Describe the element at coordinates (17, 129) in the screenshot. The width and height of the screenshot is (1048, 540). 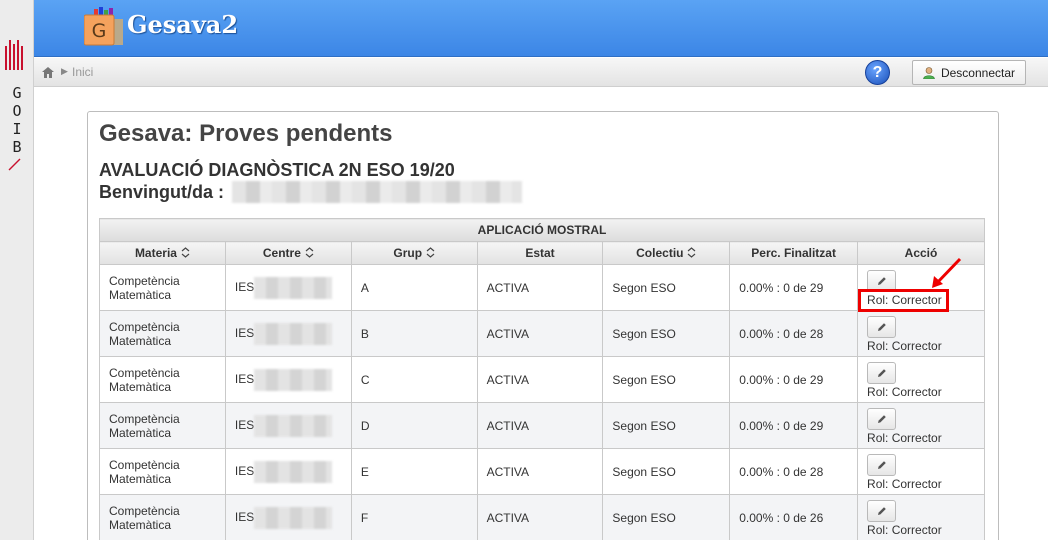
I see `goib-letter: I` at that location.